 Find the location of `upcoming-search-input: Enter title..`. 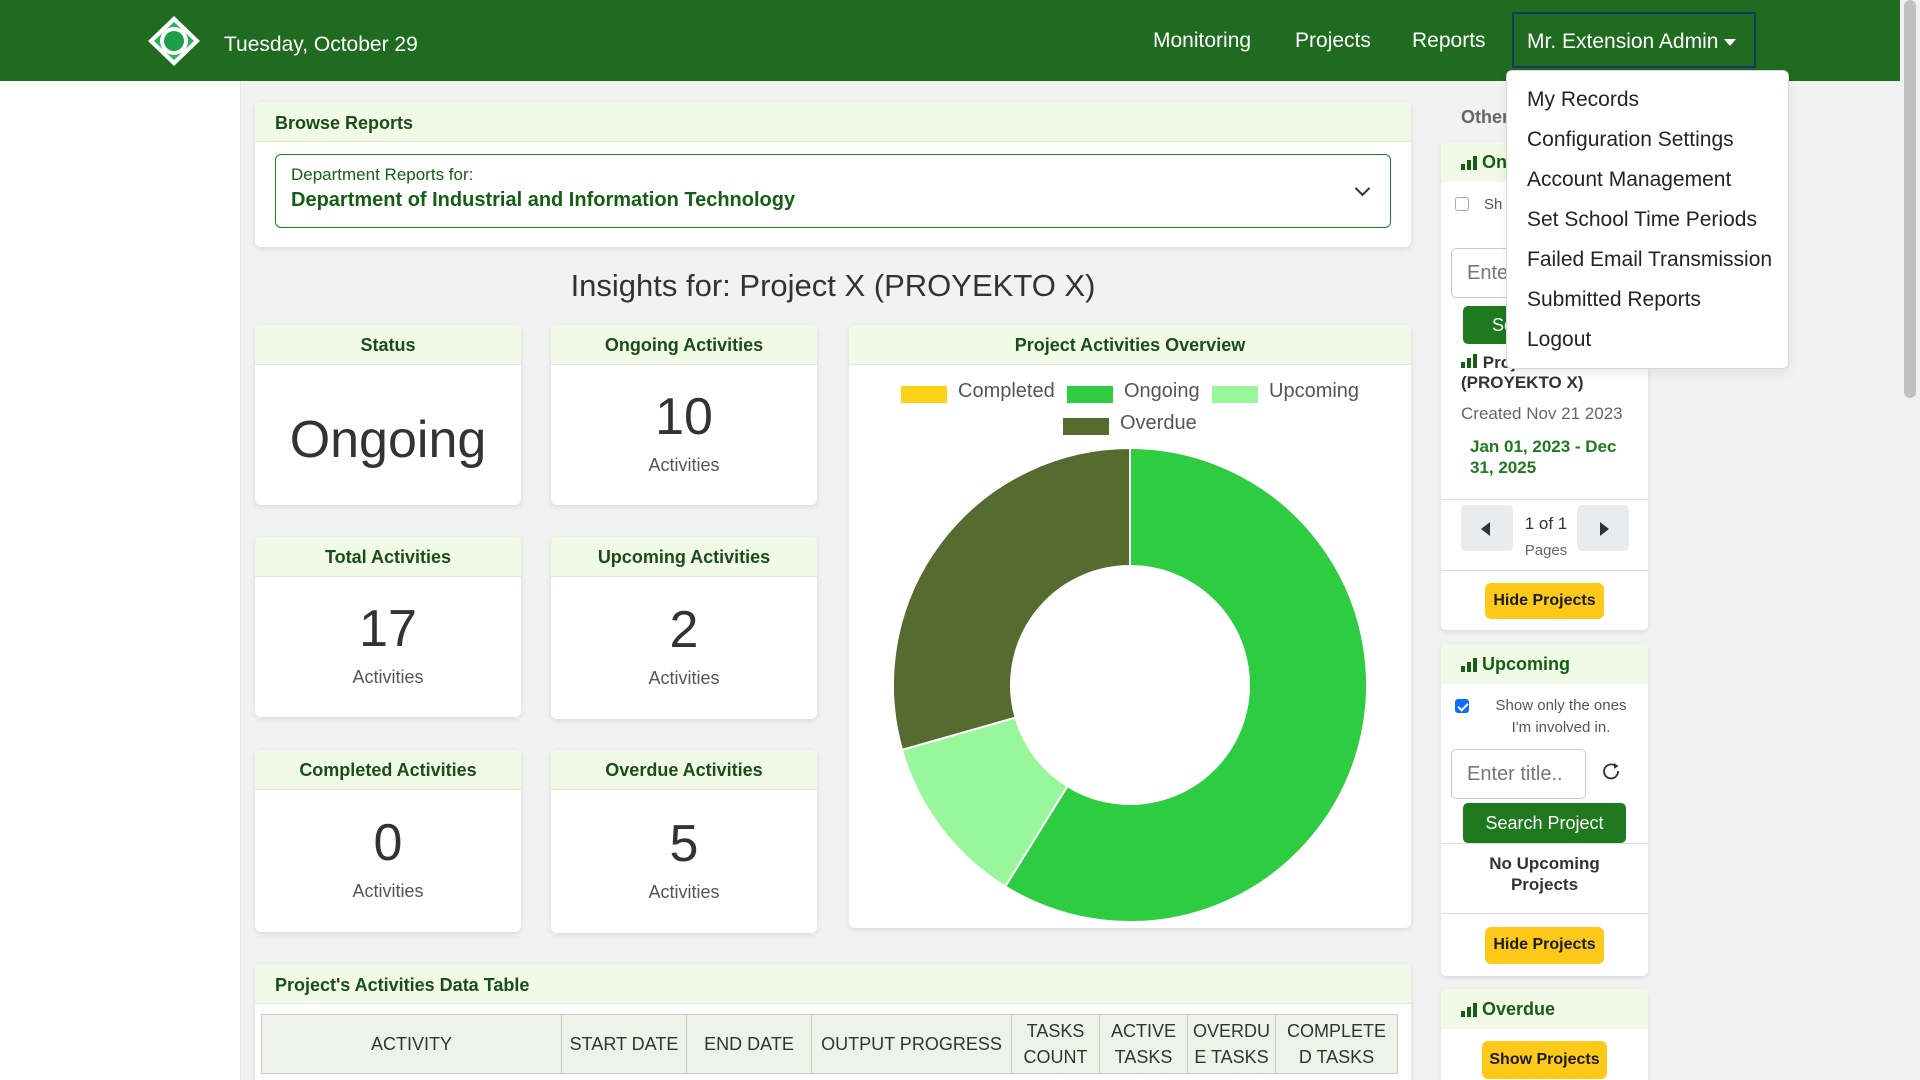

upcoming-search-input: Enter title.. is located at coordinates (1518, 774).